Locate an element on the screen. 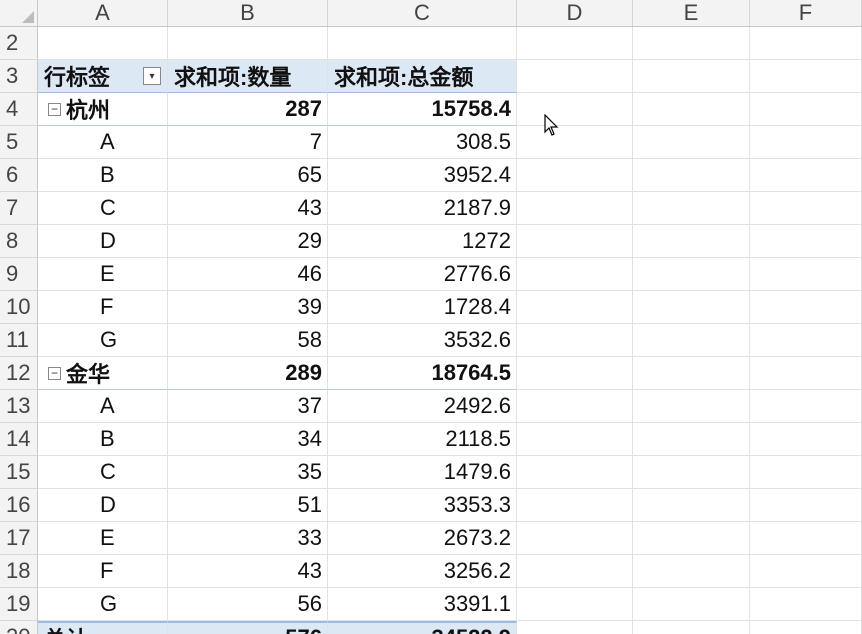 Image resolution: width=862 pixels, height=634 pixels. item-amount: 2118.5 is located at coordinates (422, 439).